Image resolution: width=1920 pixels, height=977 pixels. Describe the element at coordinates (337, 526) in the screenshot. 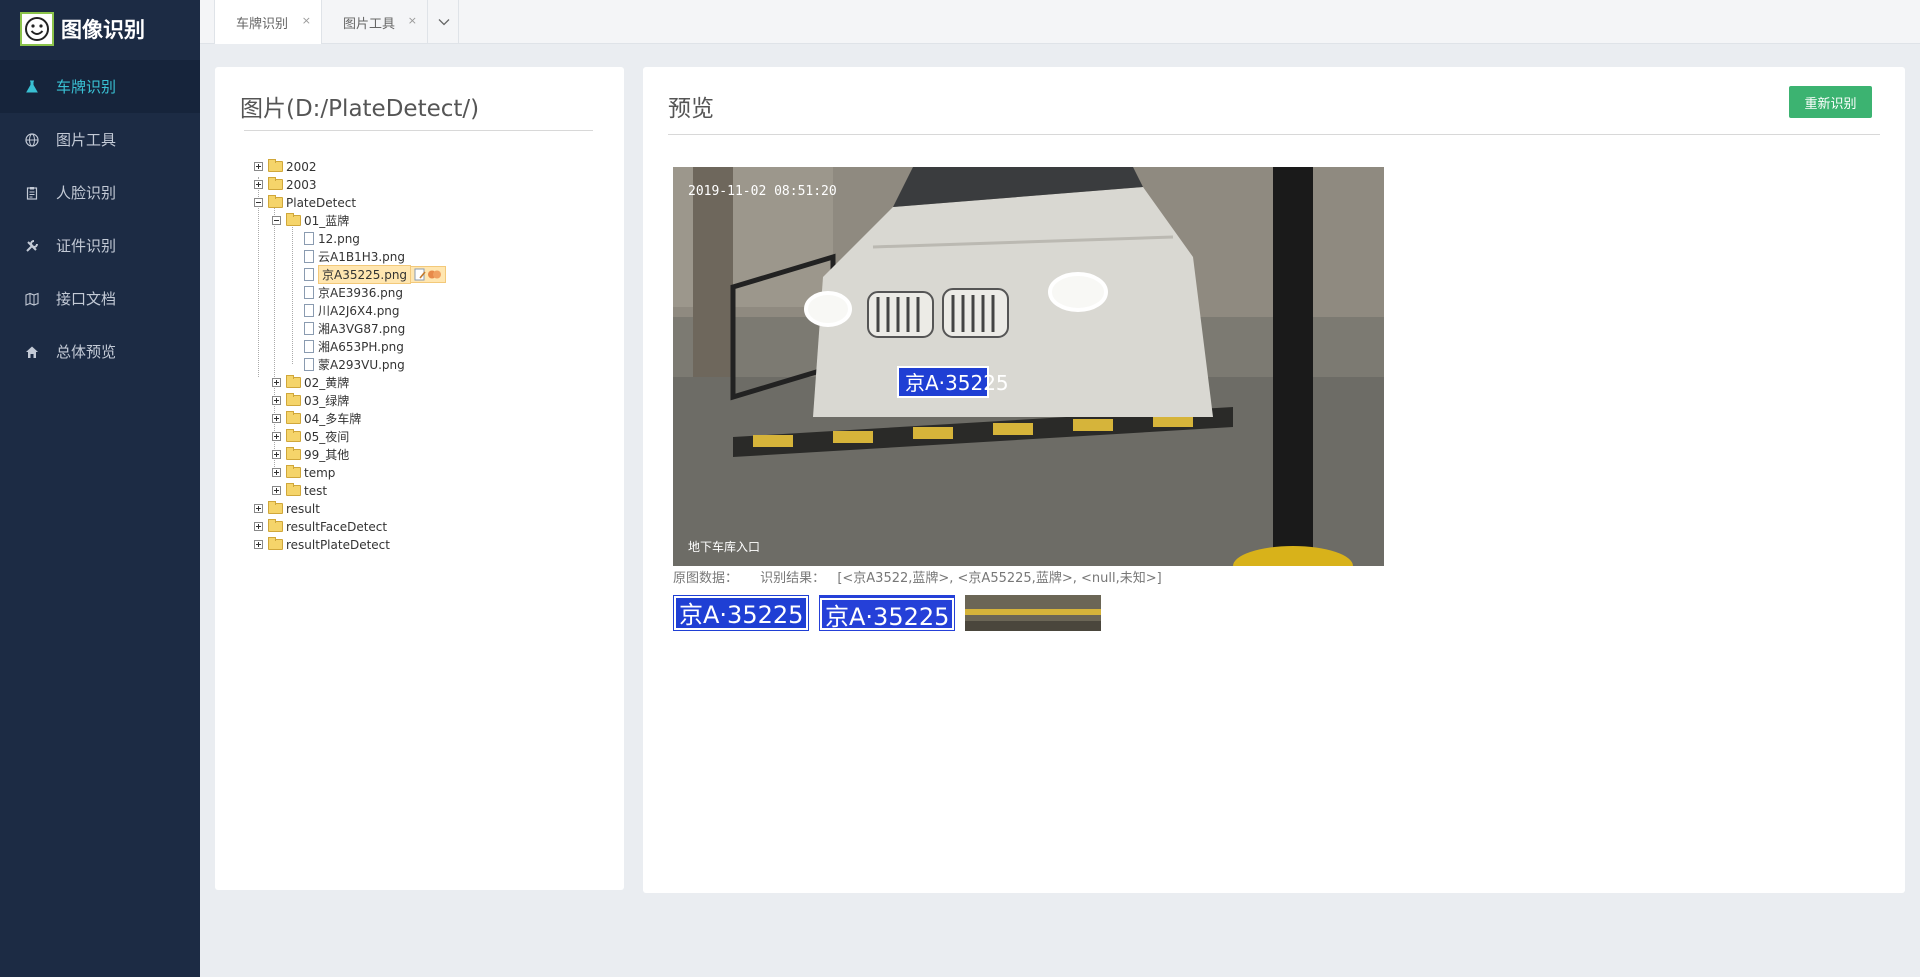

I see `tree-node-label: resultFaceDetect` at that location.